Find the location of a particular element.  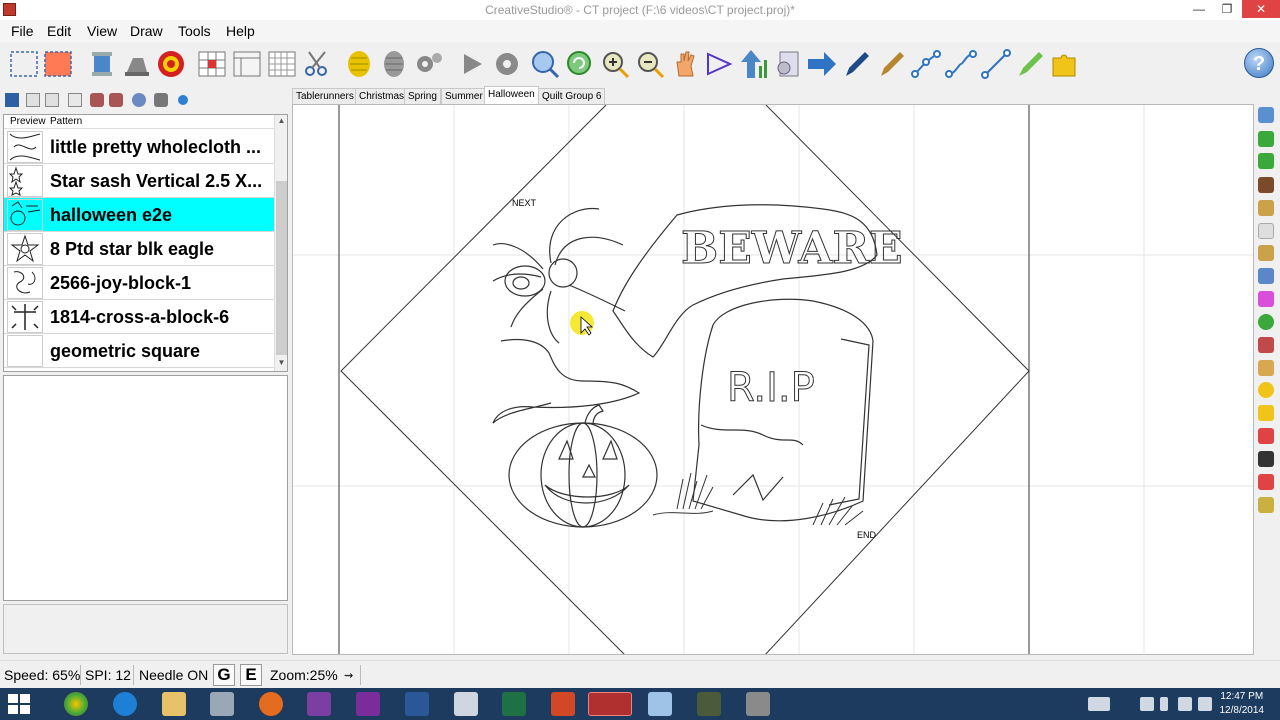

pan-hand-icon is located at coordinates (685, 64).